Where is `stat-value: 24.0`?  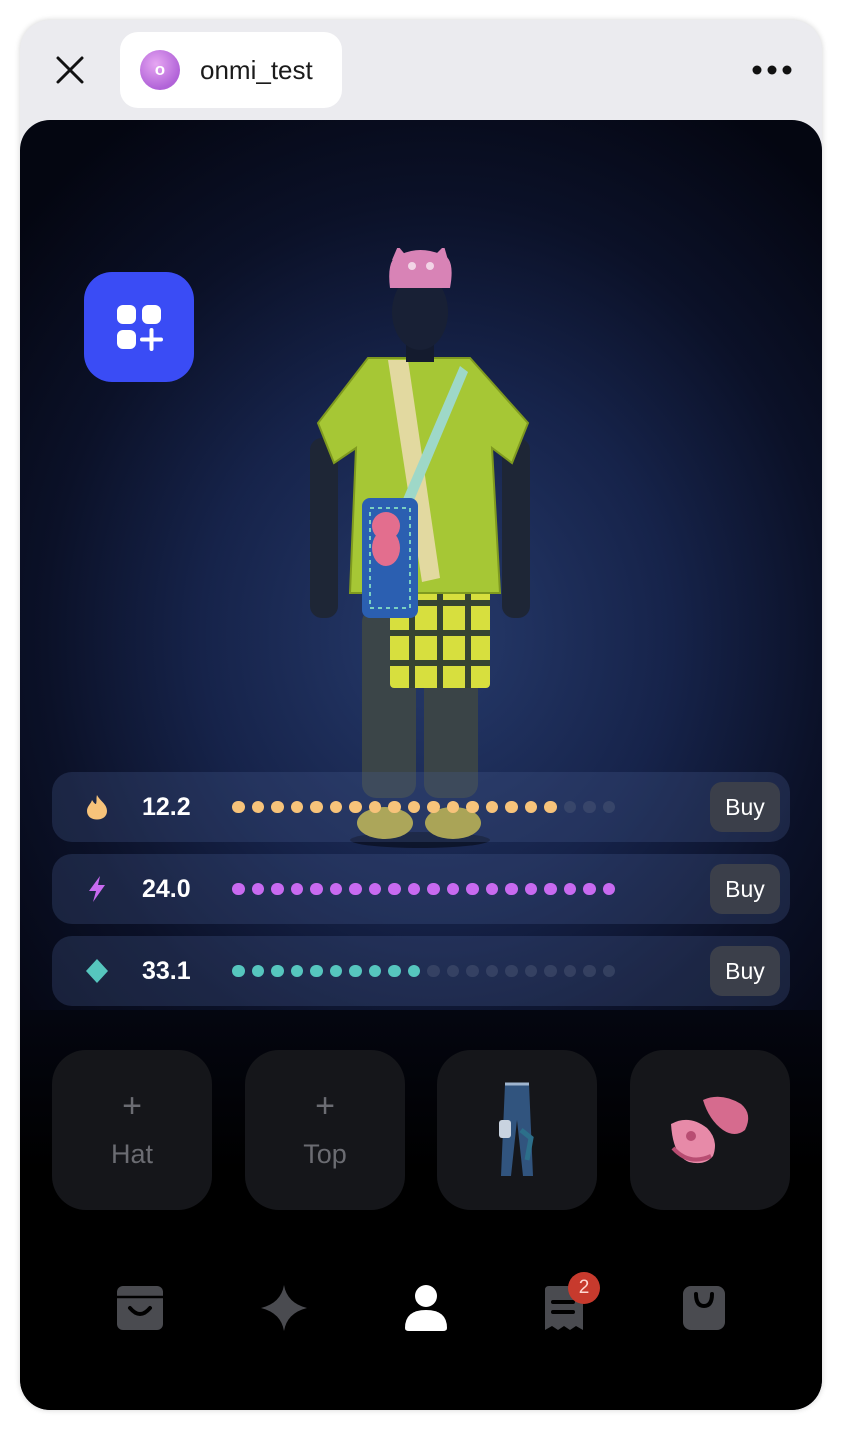
stat-value: 24.0 is located at coordinates (166, 888).